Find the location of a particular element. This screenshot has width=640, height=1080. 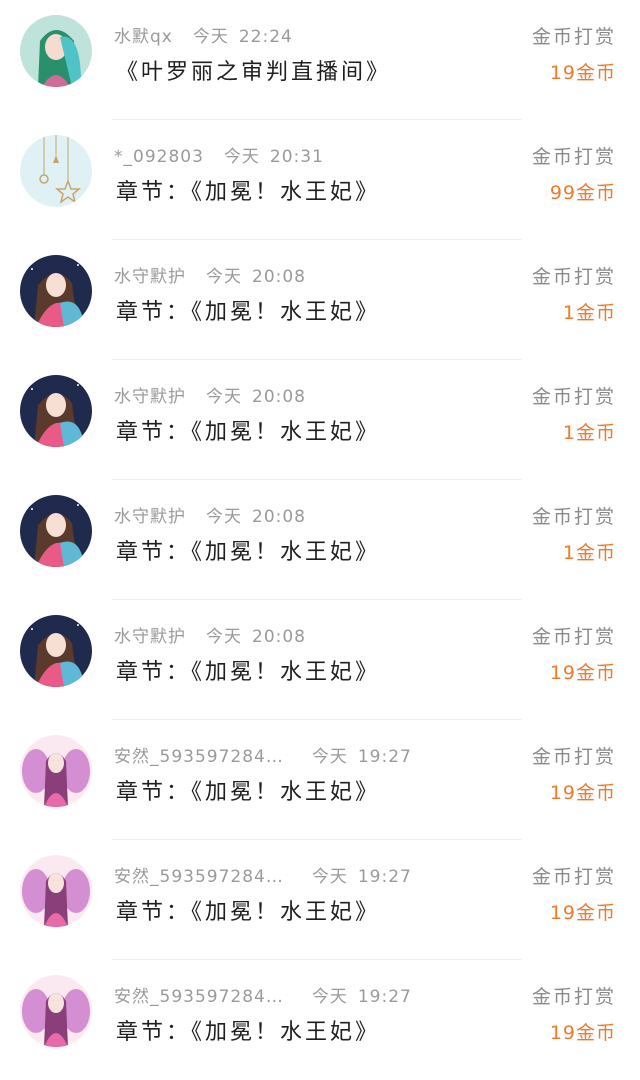

reward-row: 水守默护 今天 20:08 章节：《加冕！水王妃》 金币打赏 19金币 is located at coordinates (320, 660).